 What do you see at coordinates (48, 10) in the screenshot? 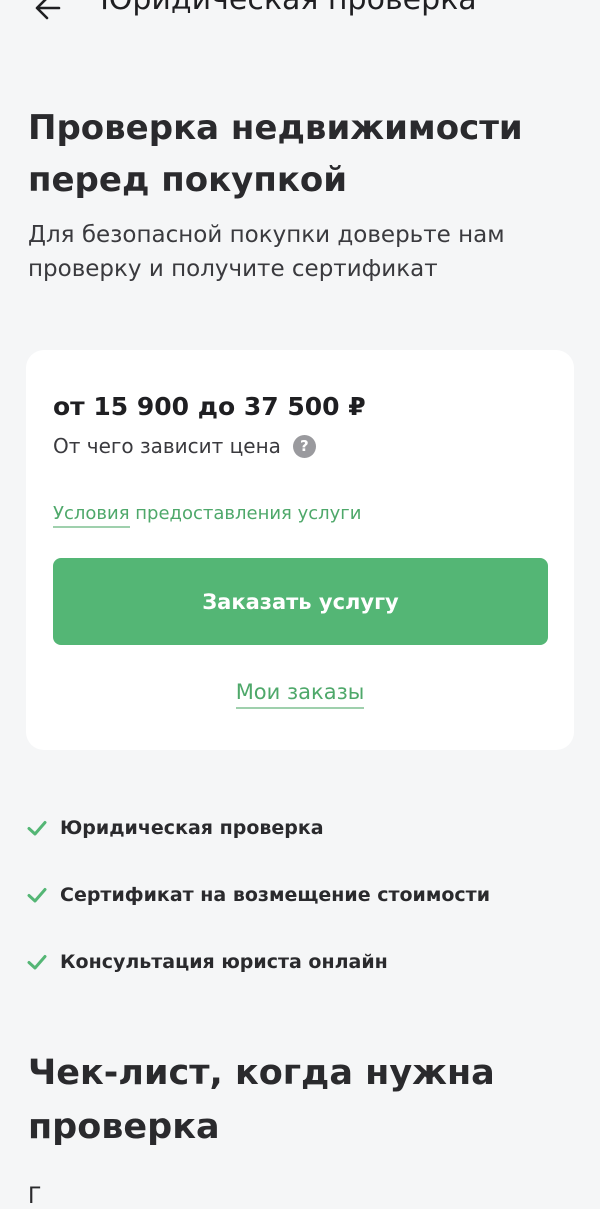
I see `arrow-left-icon` at bounding box center [48, 10].